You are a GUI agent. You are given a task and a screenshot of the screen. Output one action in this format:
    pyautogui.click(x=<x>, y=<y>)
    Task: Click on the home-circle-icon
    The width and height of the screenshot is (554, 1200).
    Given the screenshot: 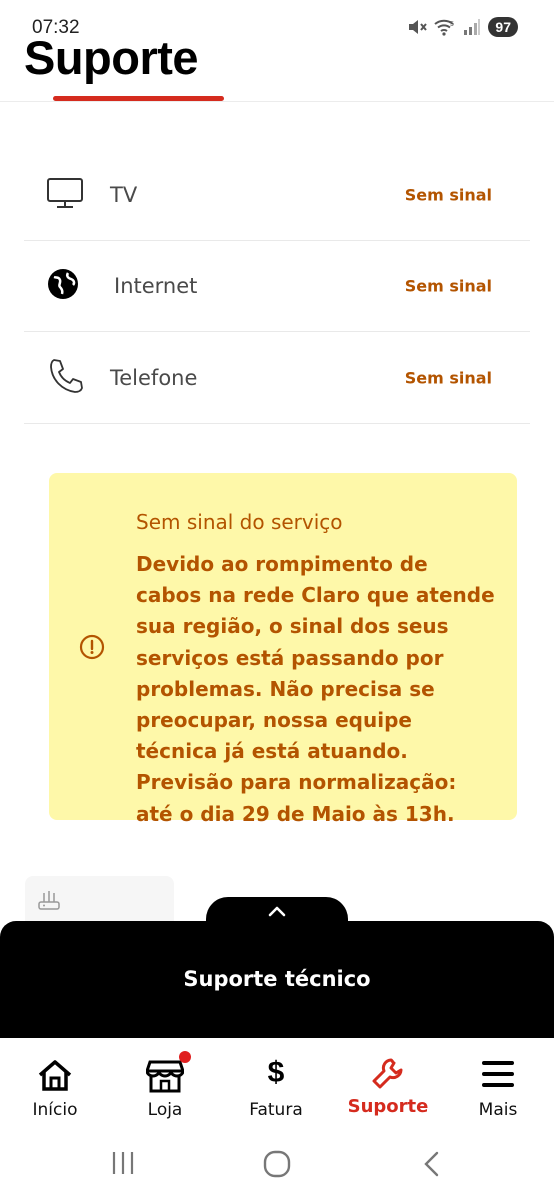 What is the action you would take?
    pyautogui.click(x=277, y=1166)
    